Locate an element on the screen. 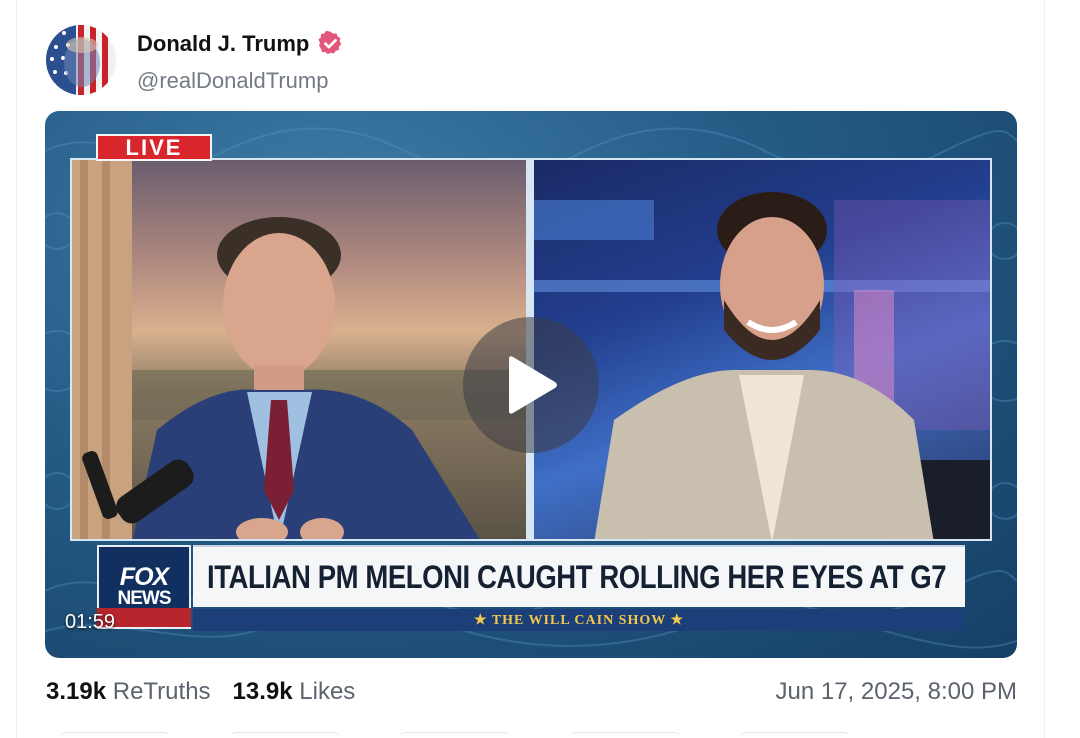 The image size is (1080, 738). retruths-stat: 3.19k ReTruths is located at coordinates (128, 692).